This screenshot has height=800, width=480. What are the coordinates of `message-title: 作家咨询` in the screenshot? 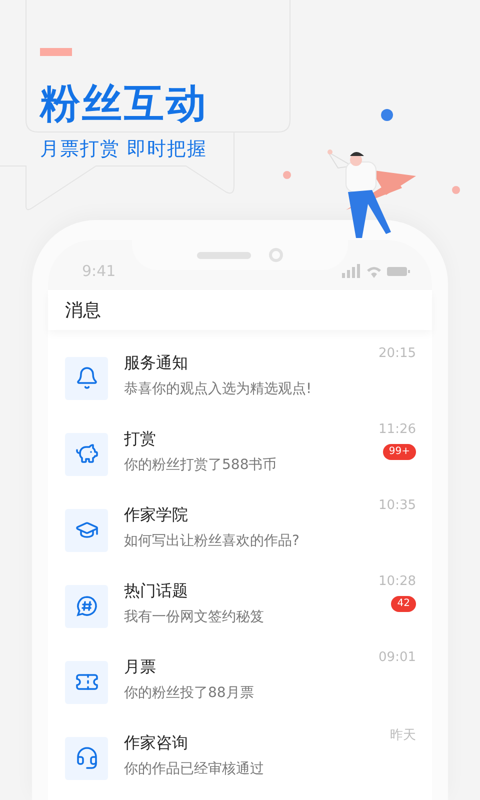 It's located at (249, 743).